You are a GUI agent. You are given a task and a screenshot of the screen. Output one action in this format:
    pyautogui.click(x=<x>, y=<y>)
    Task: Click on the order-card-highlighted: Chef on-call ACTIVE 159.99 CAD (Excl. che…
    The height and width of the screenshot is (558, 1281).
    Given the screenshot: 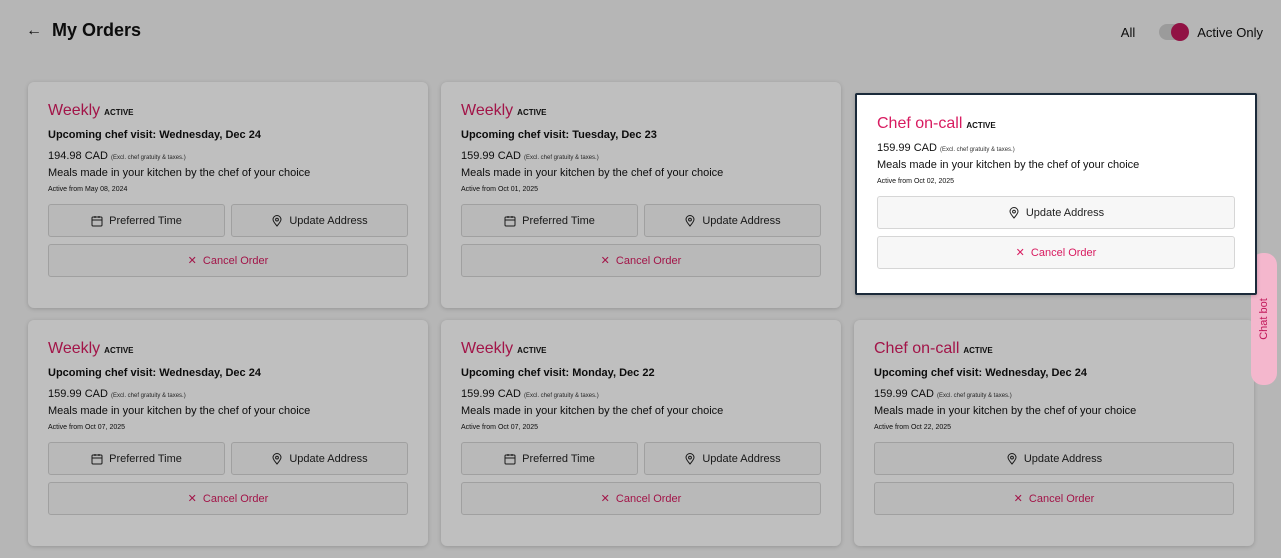 What is the action you would take?
    pyautogui.click(x=1056, y=194)
    